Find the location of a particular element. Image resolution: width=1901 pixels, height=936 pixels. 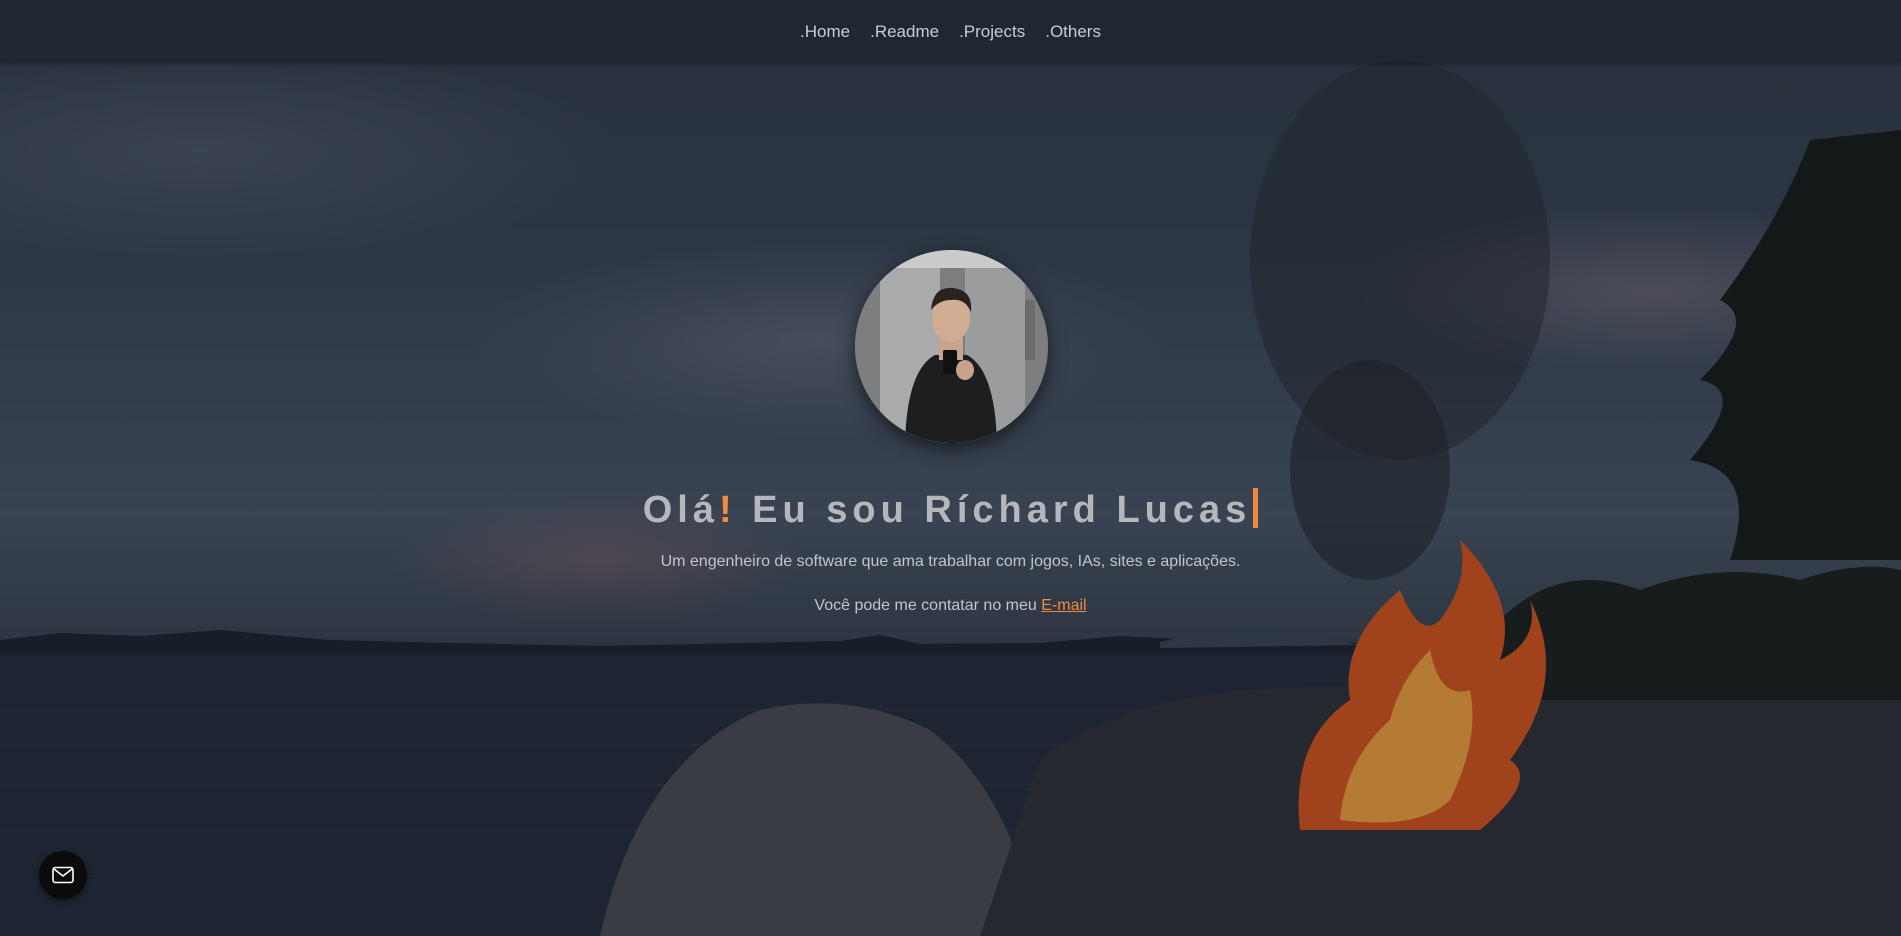

headline-exclamation: ! is located at coordinates (727, 510).